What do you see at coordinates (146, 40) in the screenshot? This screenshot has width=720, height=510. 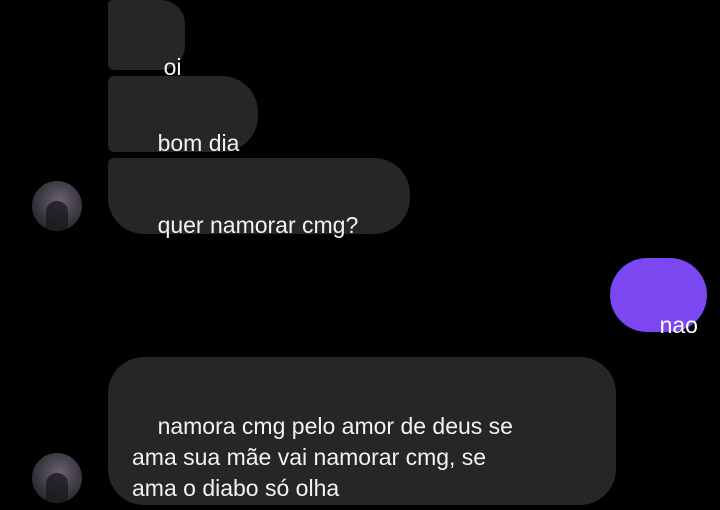 I see `incoming-message-bubble: oi` at bounding box center [146, 40].